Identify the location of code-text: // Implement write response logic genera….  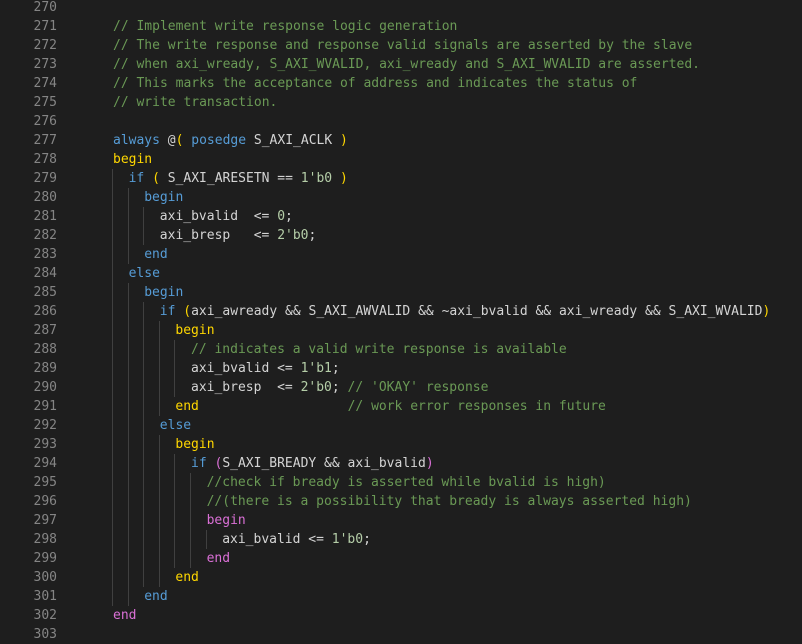
(285, 26).